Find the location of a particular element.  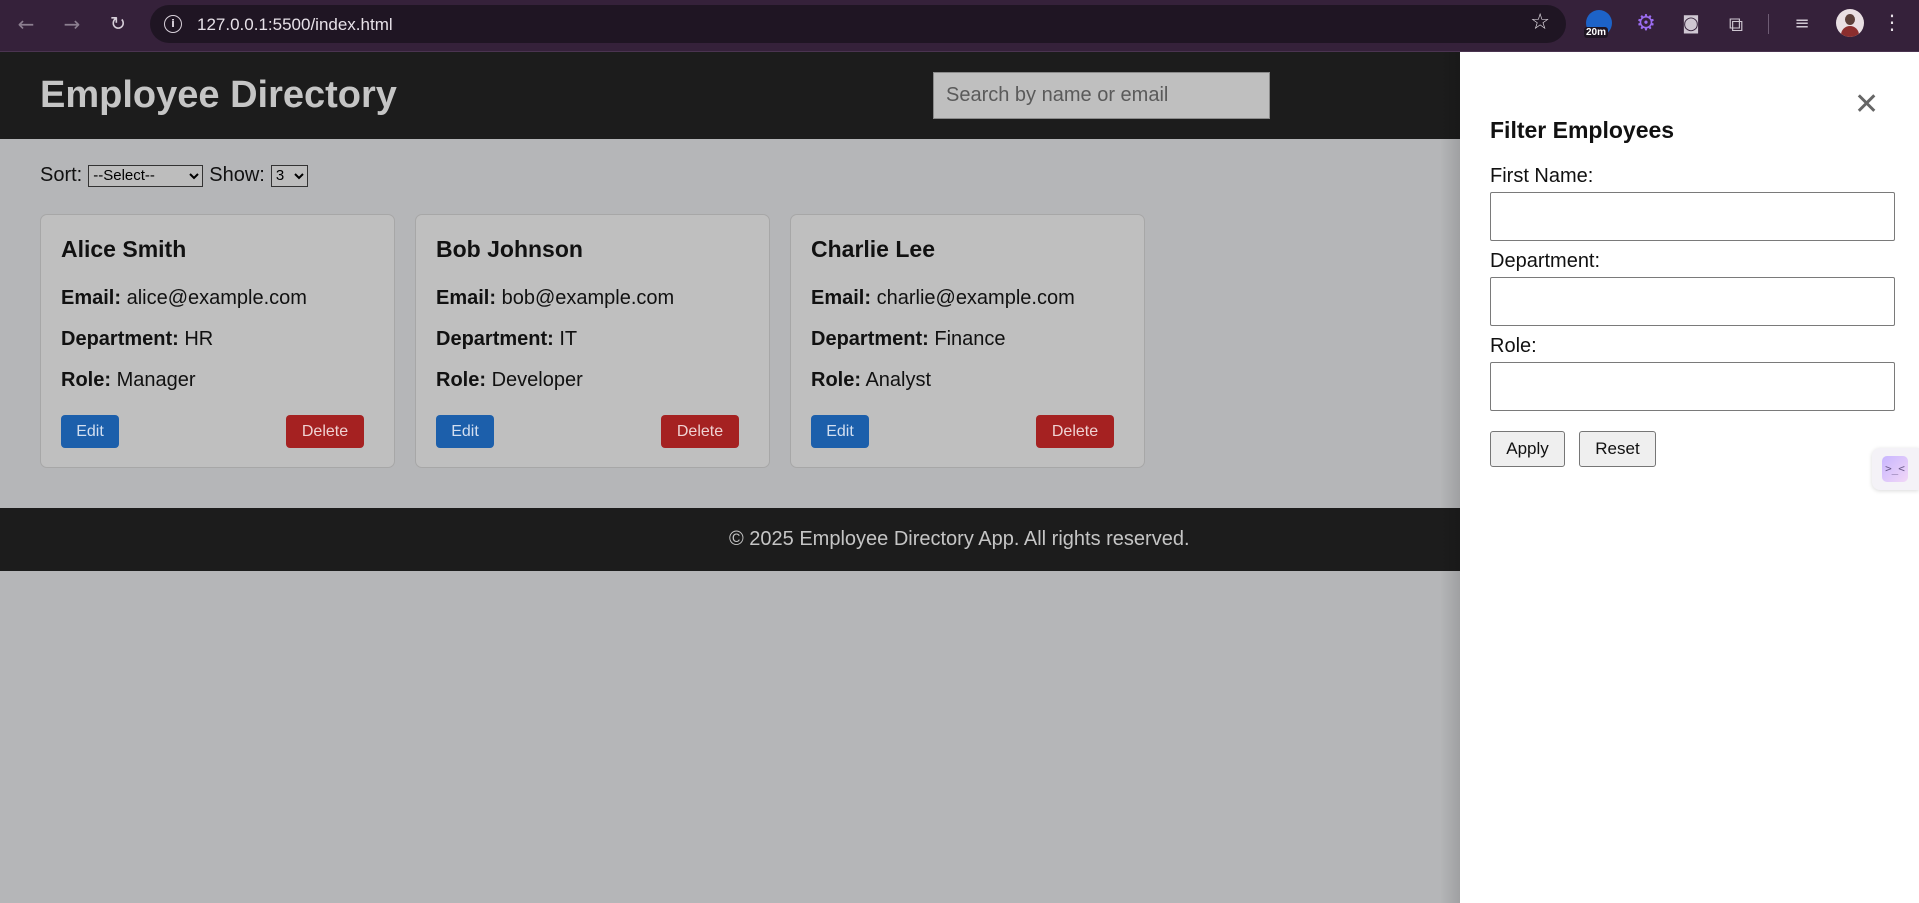

email-value: bob@example.com is located at coordinates (588, 298).